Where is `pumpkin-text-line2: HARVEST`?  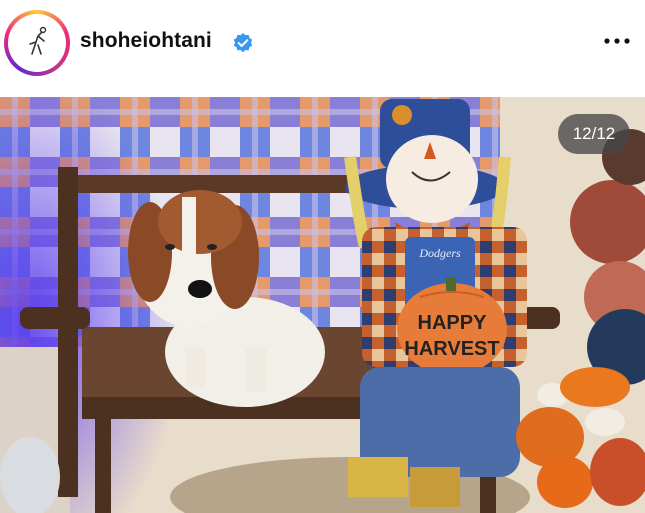
pumpkin-text-line2: HARVEST is located at coordinates (451, 349).